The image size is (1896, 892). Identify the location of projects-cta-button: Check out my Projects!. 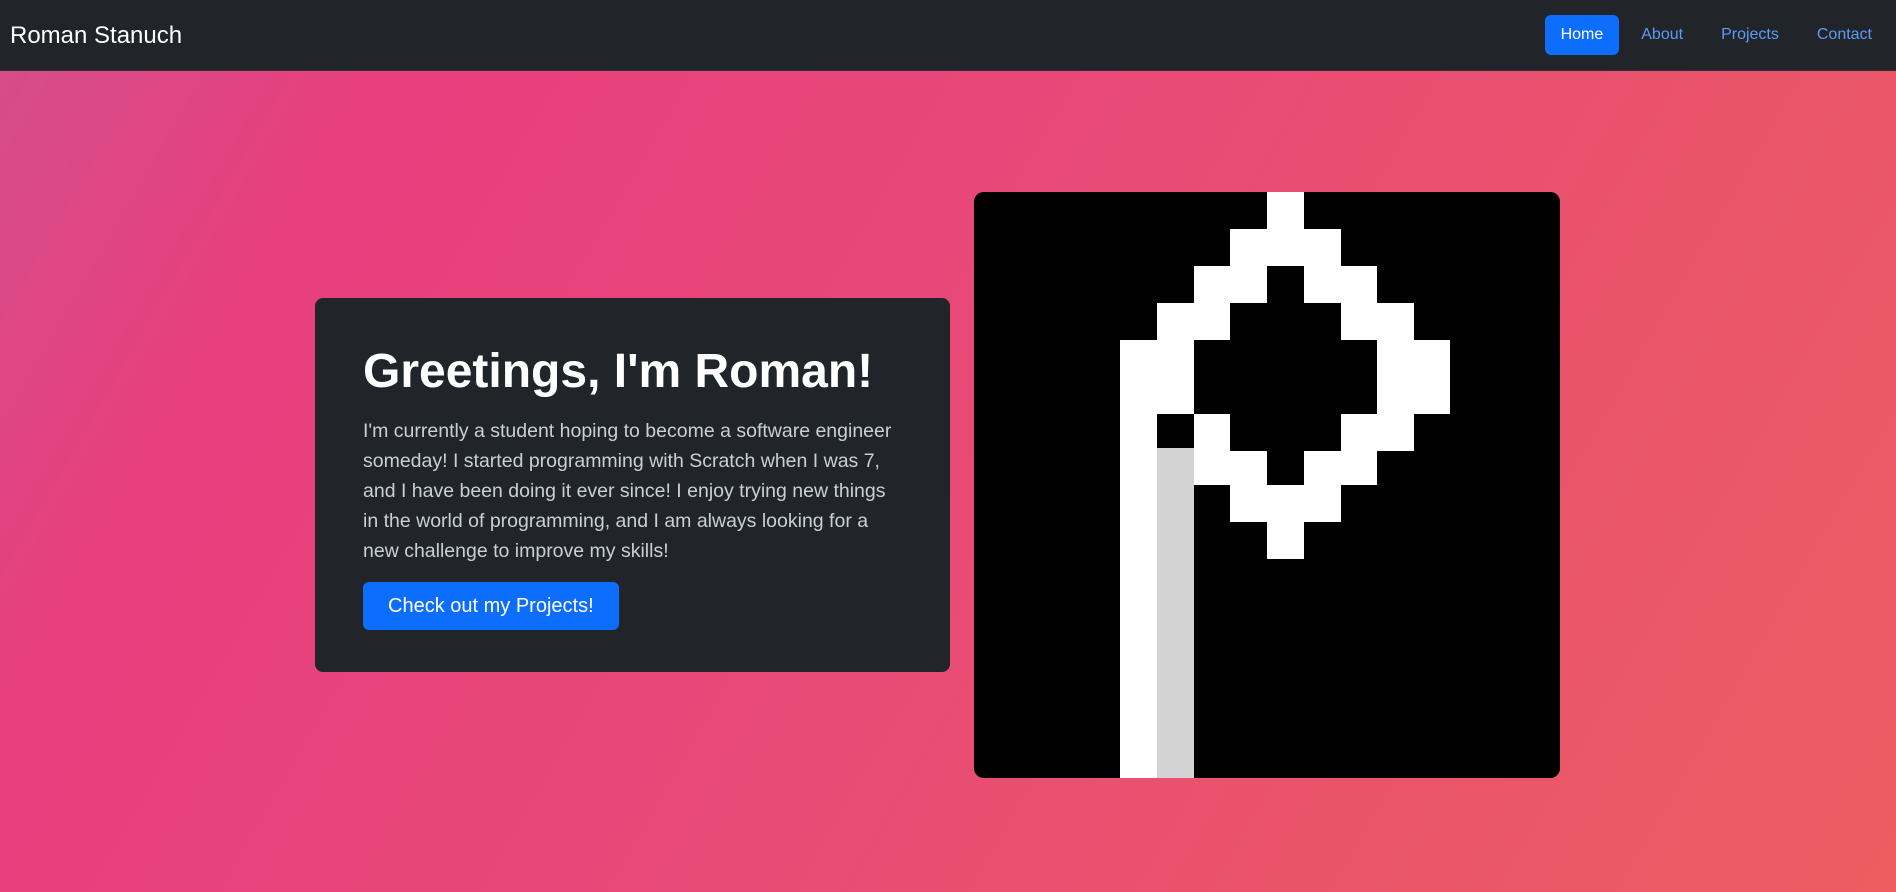
(491, 606).